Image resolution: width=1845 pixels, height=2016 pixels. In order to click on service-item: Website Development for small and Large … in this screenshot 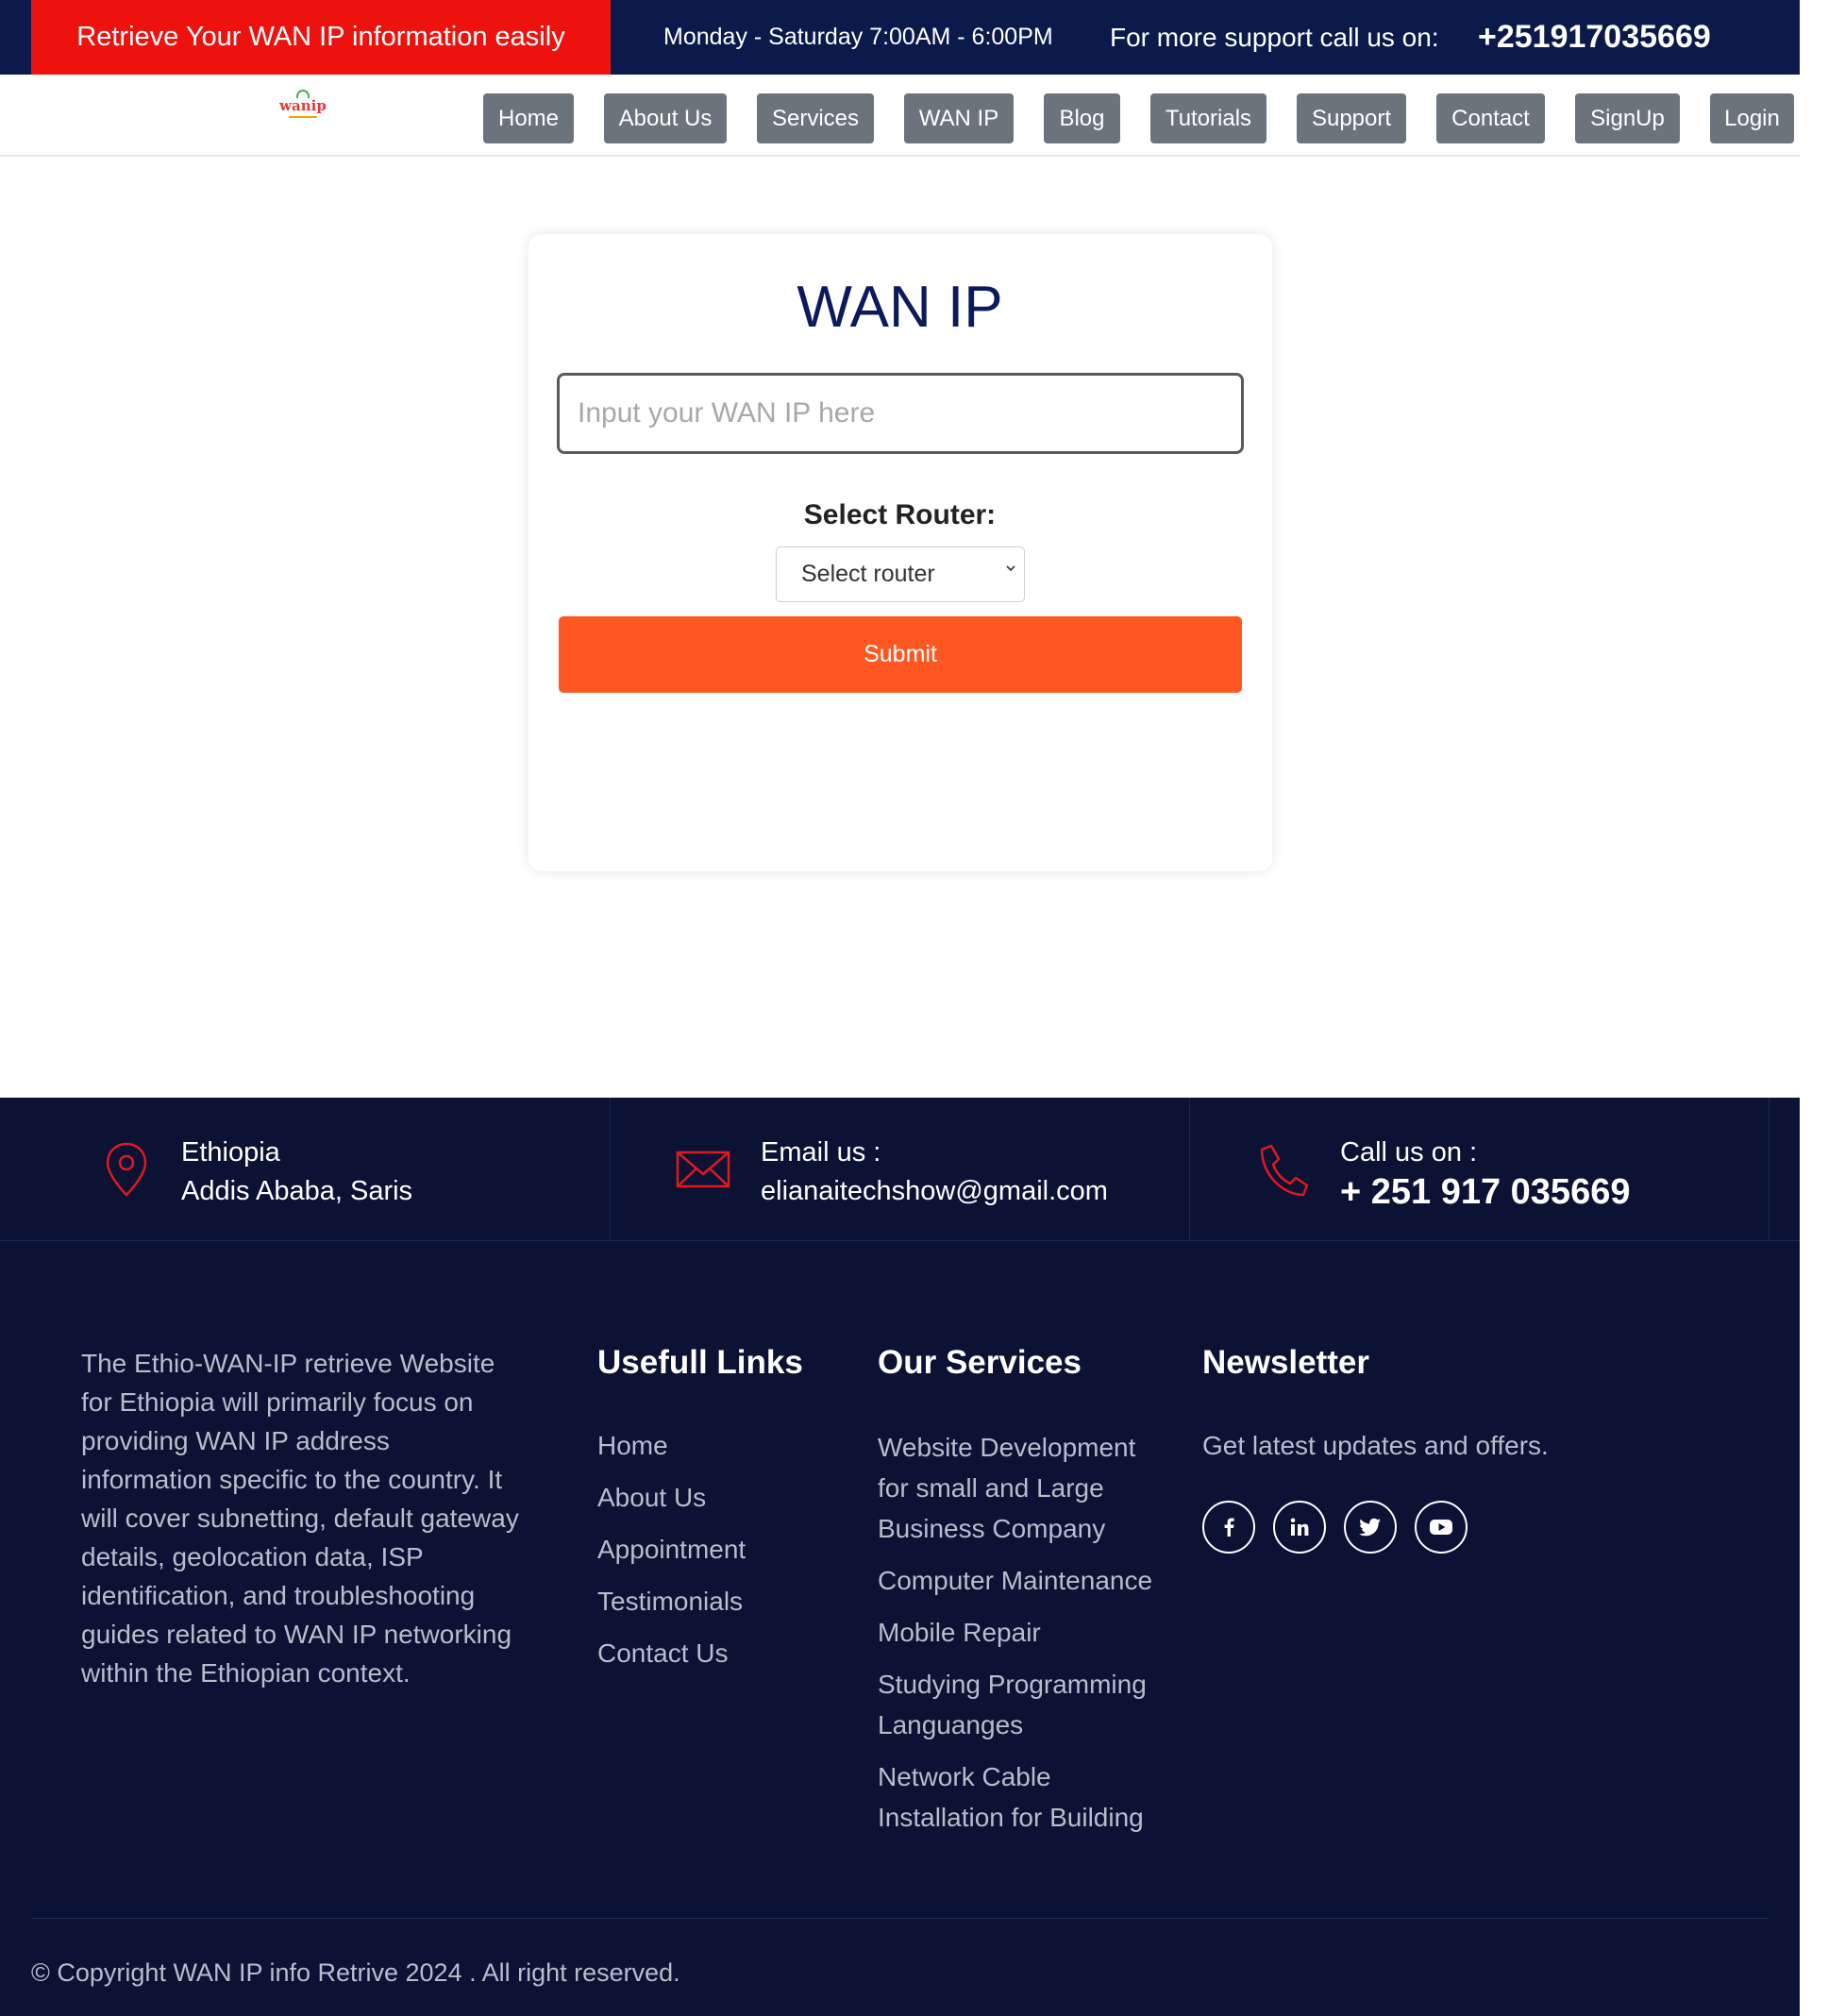, I will do `click(1020, 1488)`.